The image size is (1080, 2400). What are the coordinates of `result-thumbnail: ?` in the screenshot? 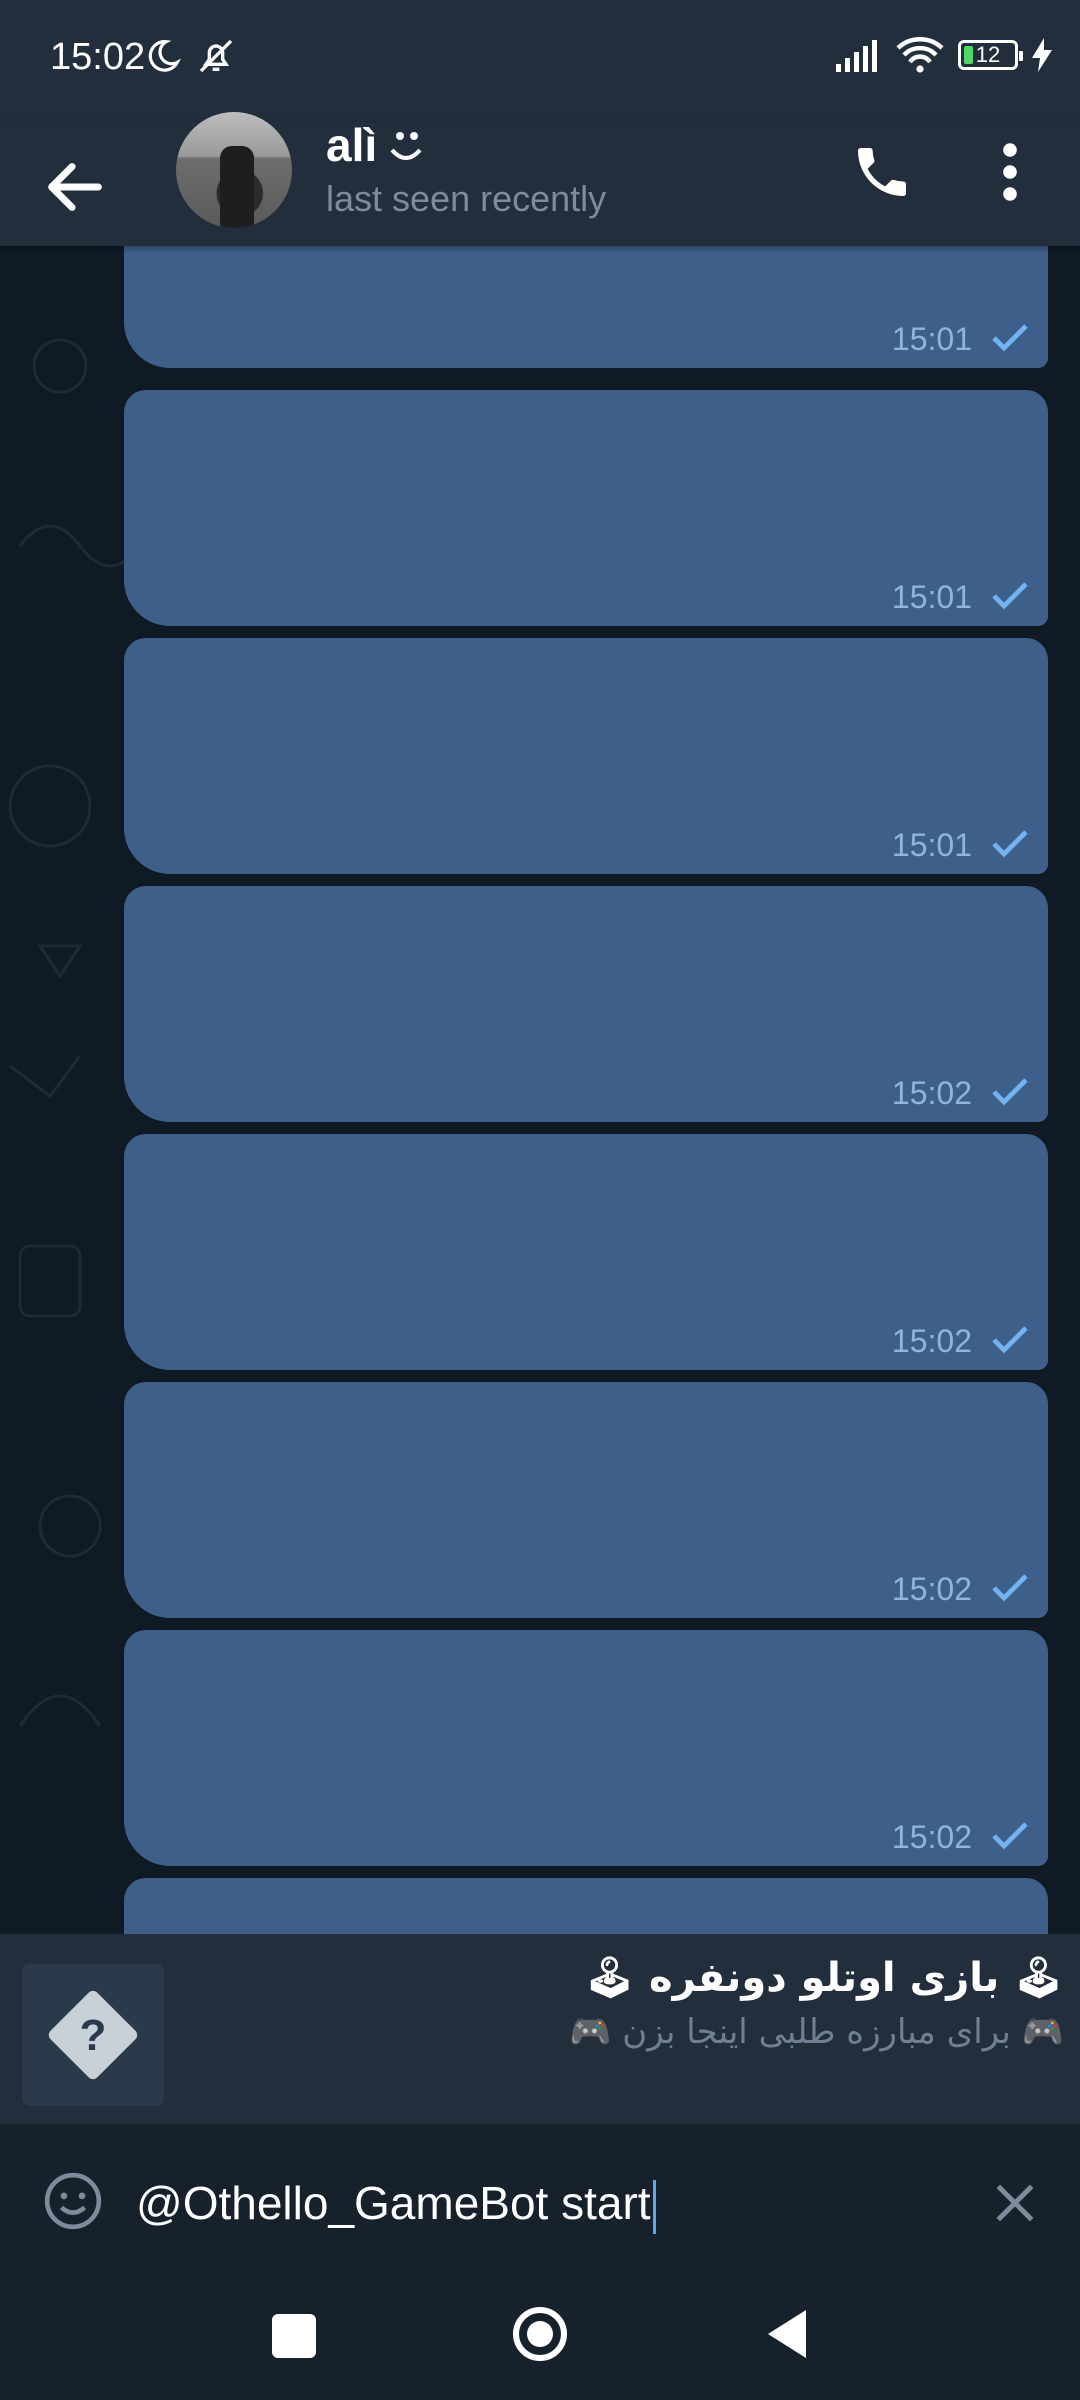 It's located at (93, 2035).